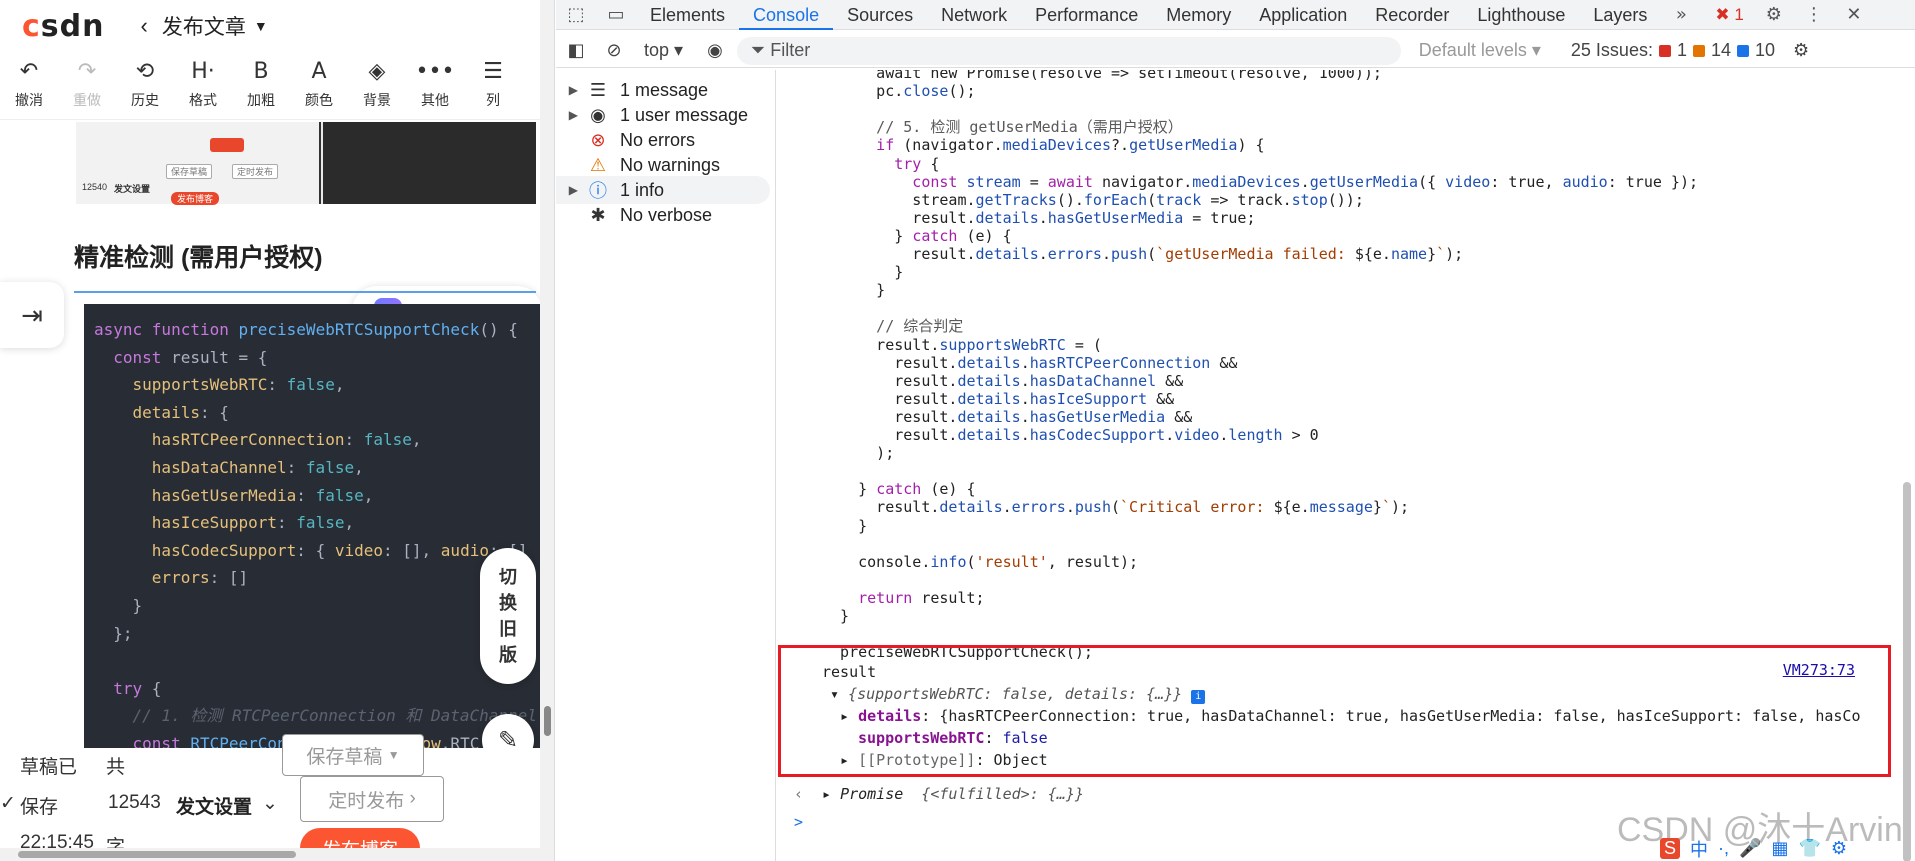 The height and width of the screenshot is (861, 1915). Describe the element at coordinates (261, 84) in the screenshot. I see `bold-button: B 加粗` at that location.